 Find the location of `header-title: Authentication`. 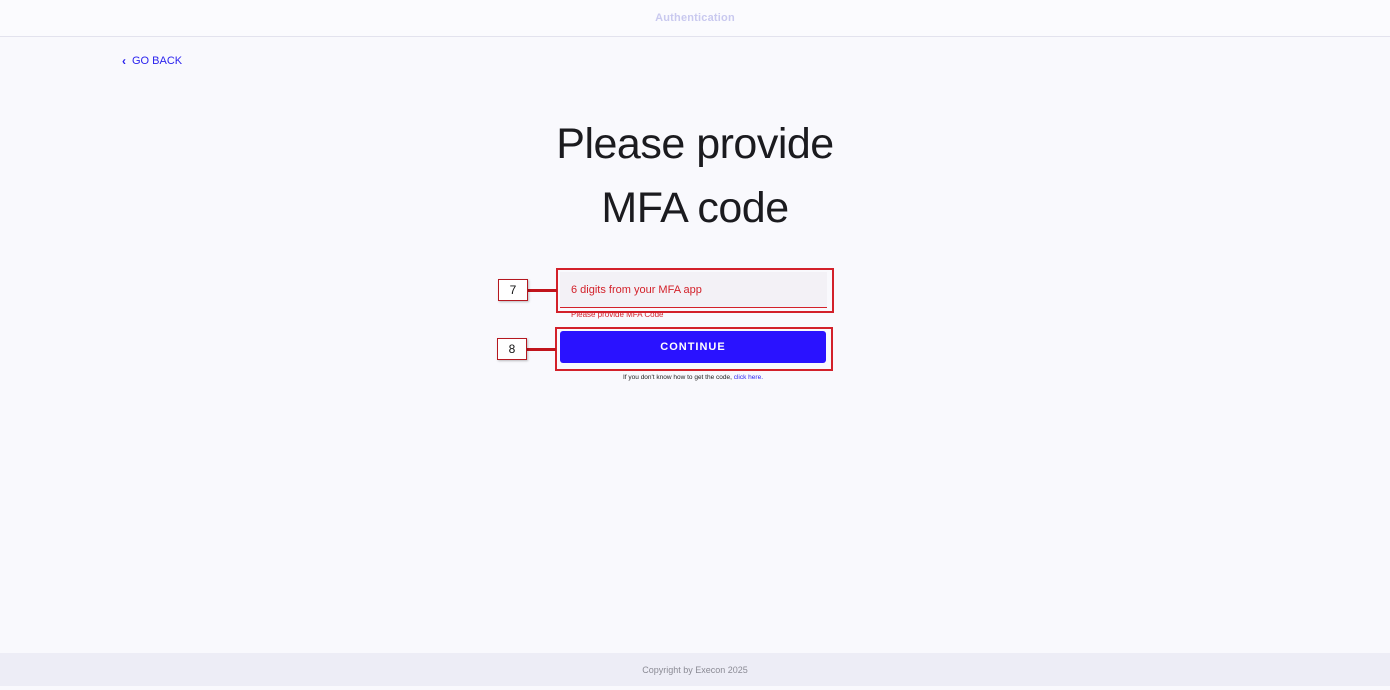

header-title: Authentication is located at coordinates (695, 18).